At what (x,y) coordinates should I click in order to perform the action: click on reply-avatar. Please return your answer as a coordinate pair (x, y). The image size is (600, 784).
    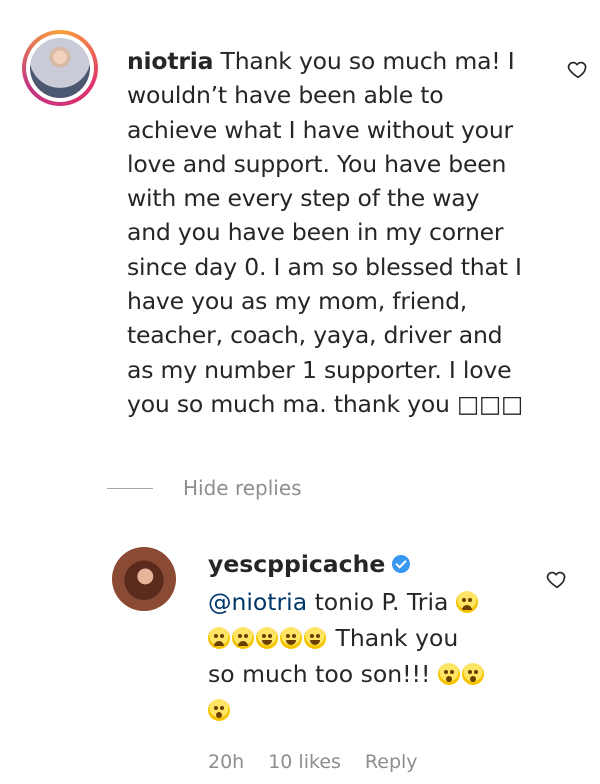
    Looking at the image, I should click on (144, 579).